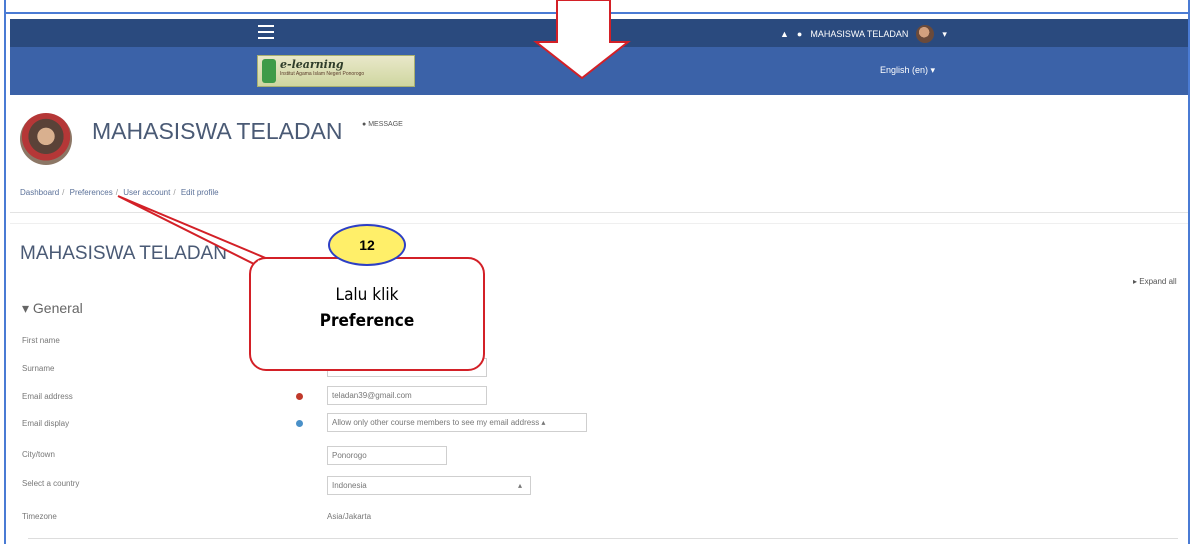  I want to click on callout-text: Lalu klik Preference, so click(367, 308).